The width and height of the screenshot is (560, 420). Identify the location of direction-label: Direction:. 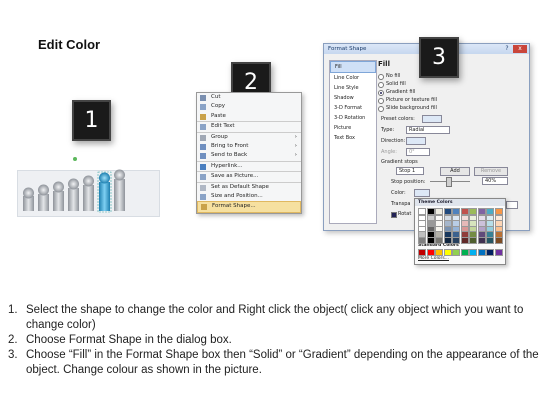
(393, 141).